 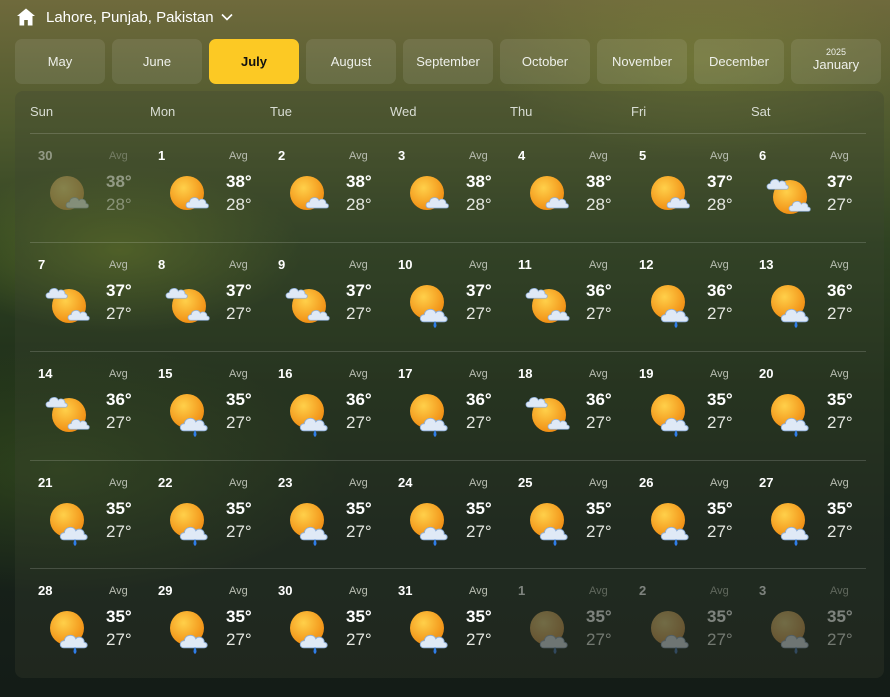 What do you see at coordinates (211, 186) in the screenshot?
I see `day-cell: 1 Avg 38° 28°` at bounding box center [211, 186].